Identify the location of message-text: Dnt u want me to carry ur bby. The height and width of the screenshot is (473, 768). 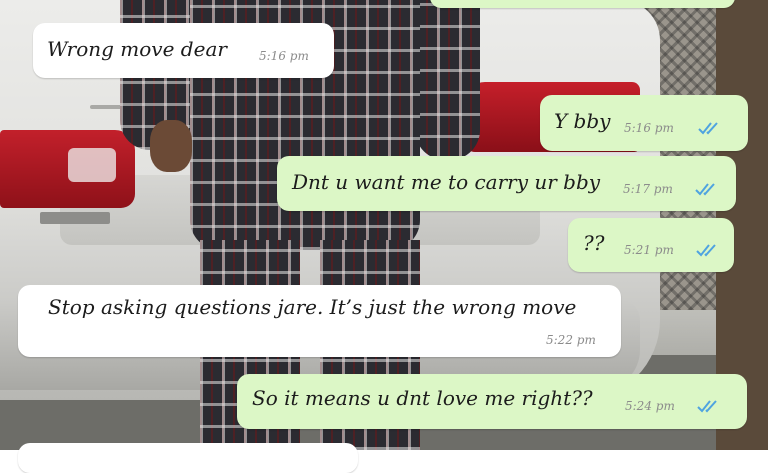
(446, 182).